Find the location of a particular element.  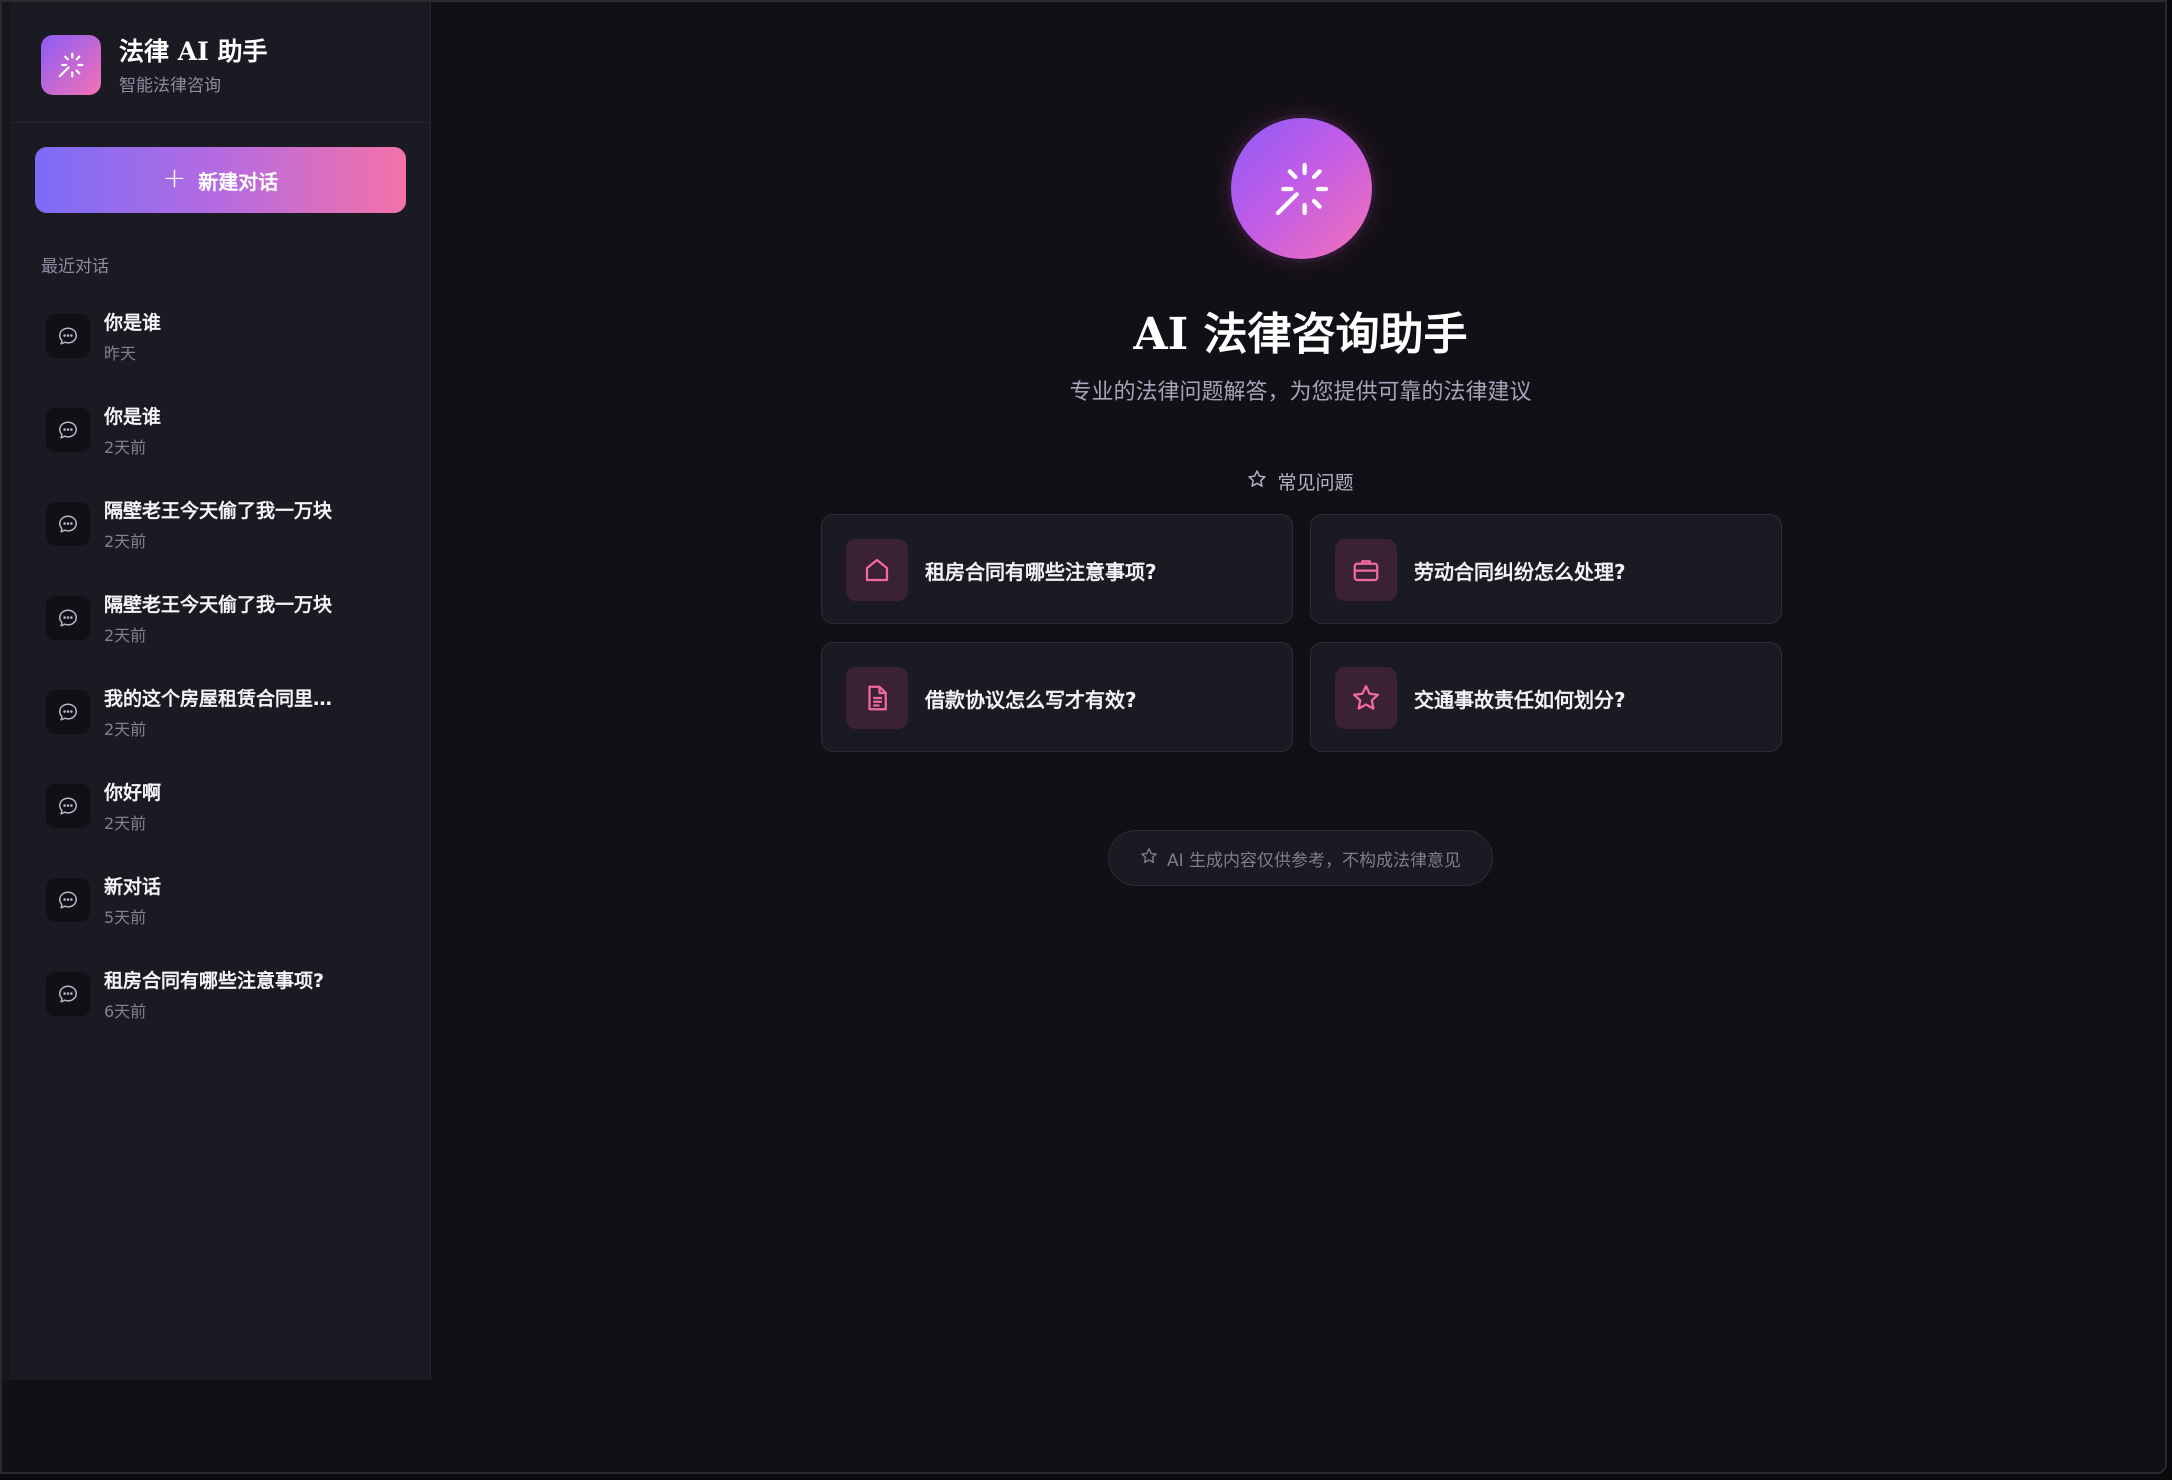

new-chat-button: + 新建对话 is located at coordinates (220, 180).